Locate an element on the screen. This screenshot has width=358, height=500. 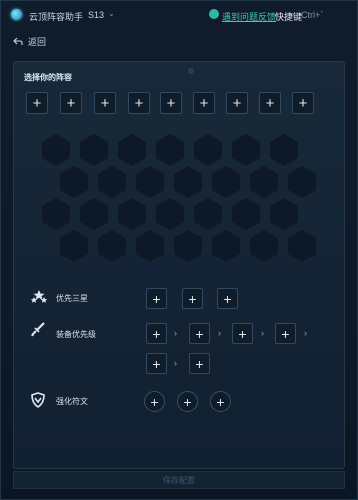
shield-rune-icon is located at coordinates (38, 400).